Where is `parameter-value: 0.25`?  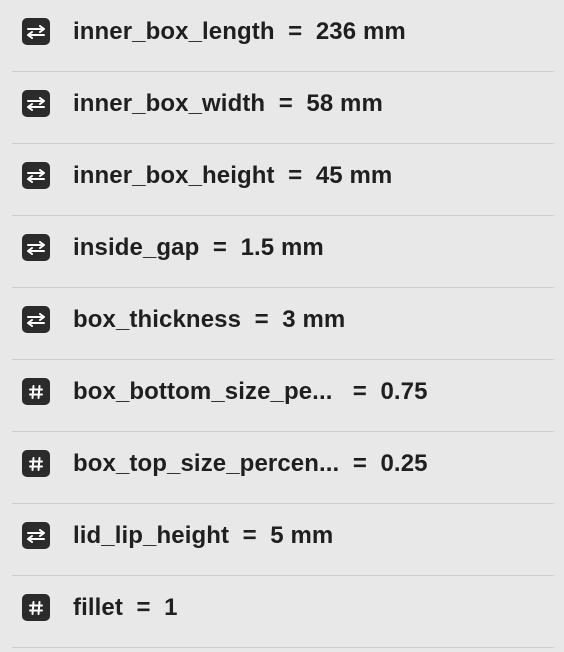
parameter-value: 0.25 is located at coordinates (404, 463).